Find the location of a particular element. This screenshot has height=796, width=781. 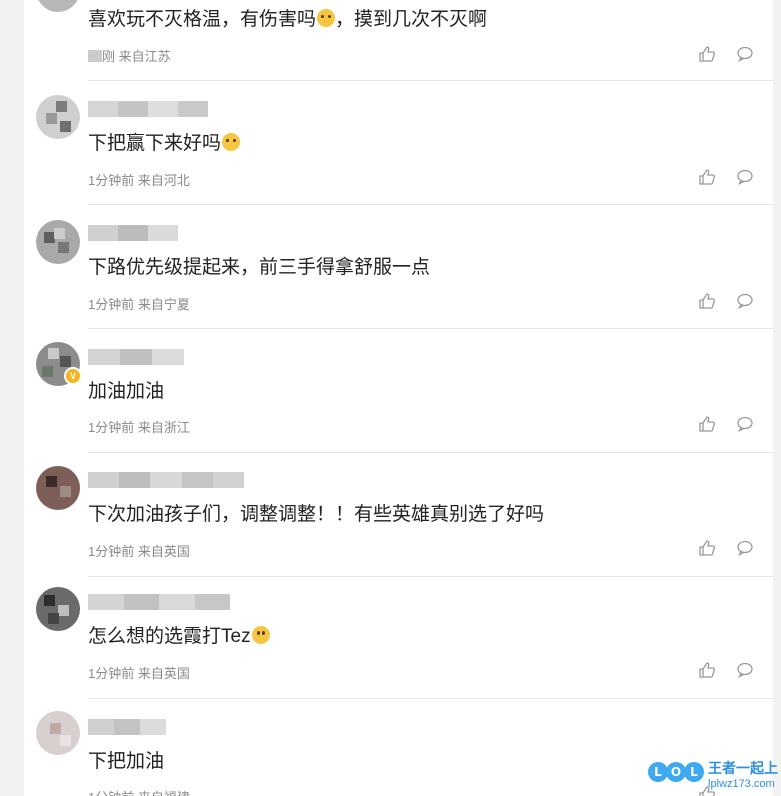

verified-badge-icon: V is located at coordinates (73, 376).